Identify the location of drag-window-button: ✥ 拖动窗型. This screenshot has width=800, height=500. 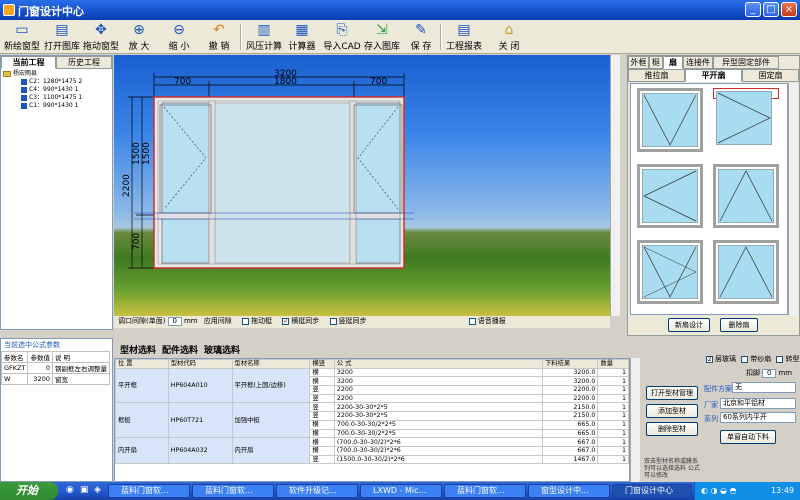
(101, 37).